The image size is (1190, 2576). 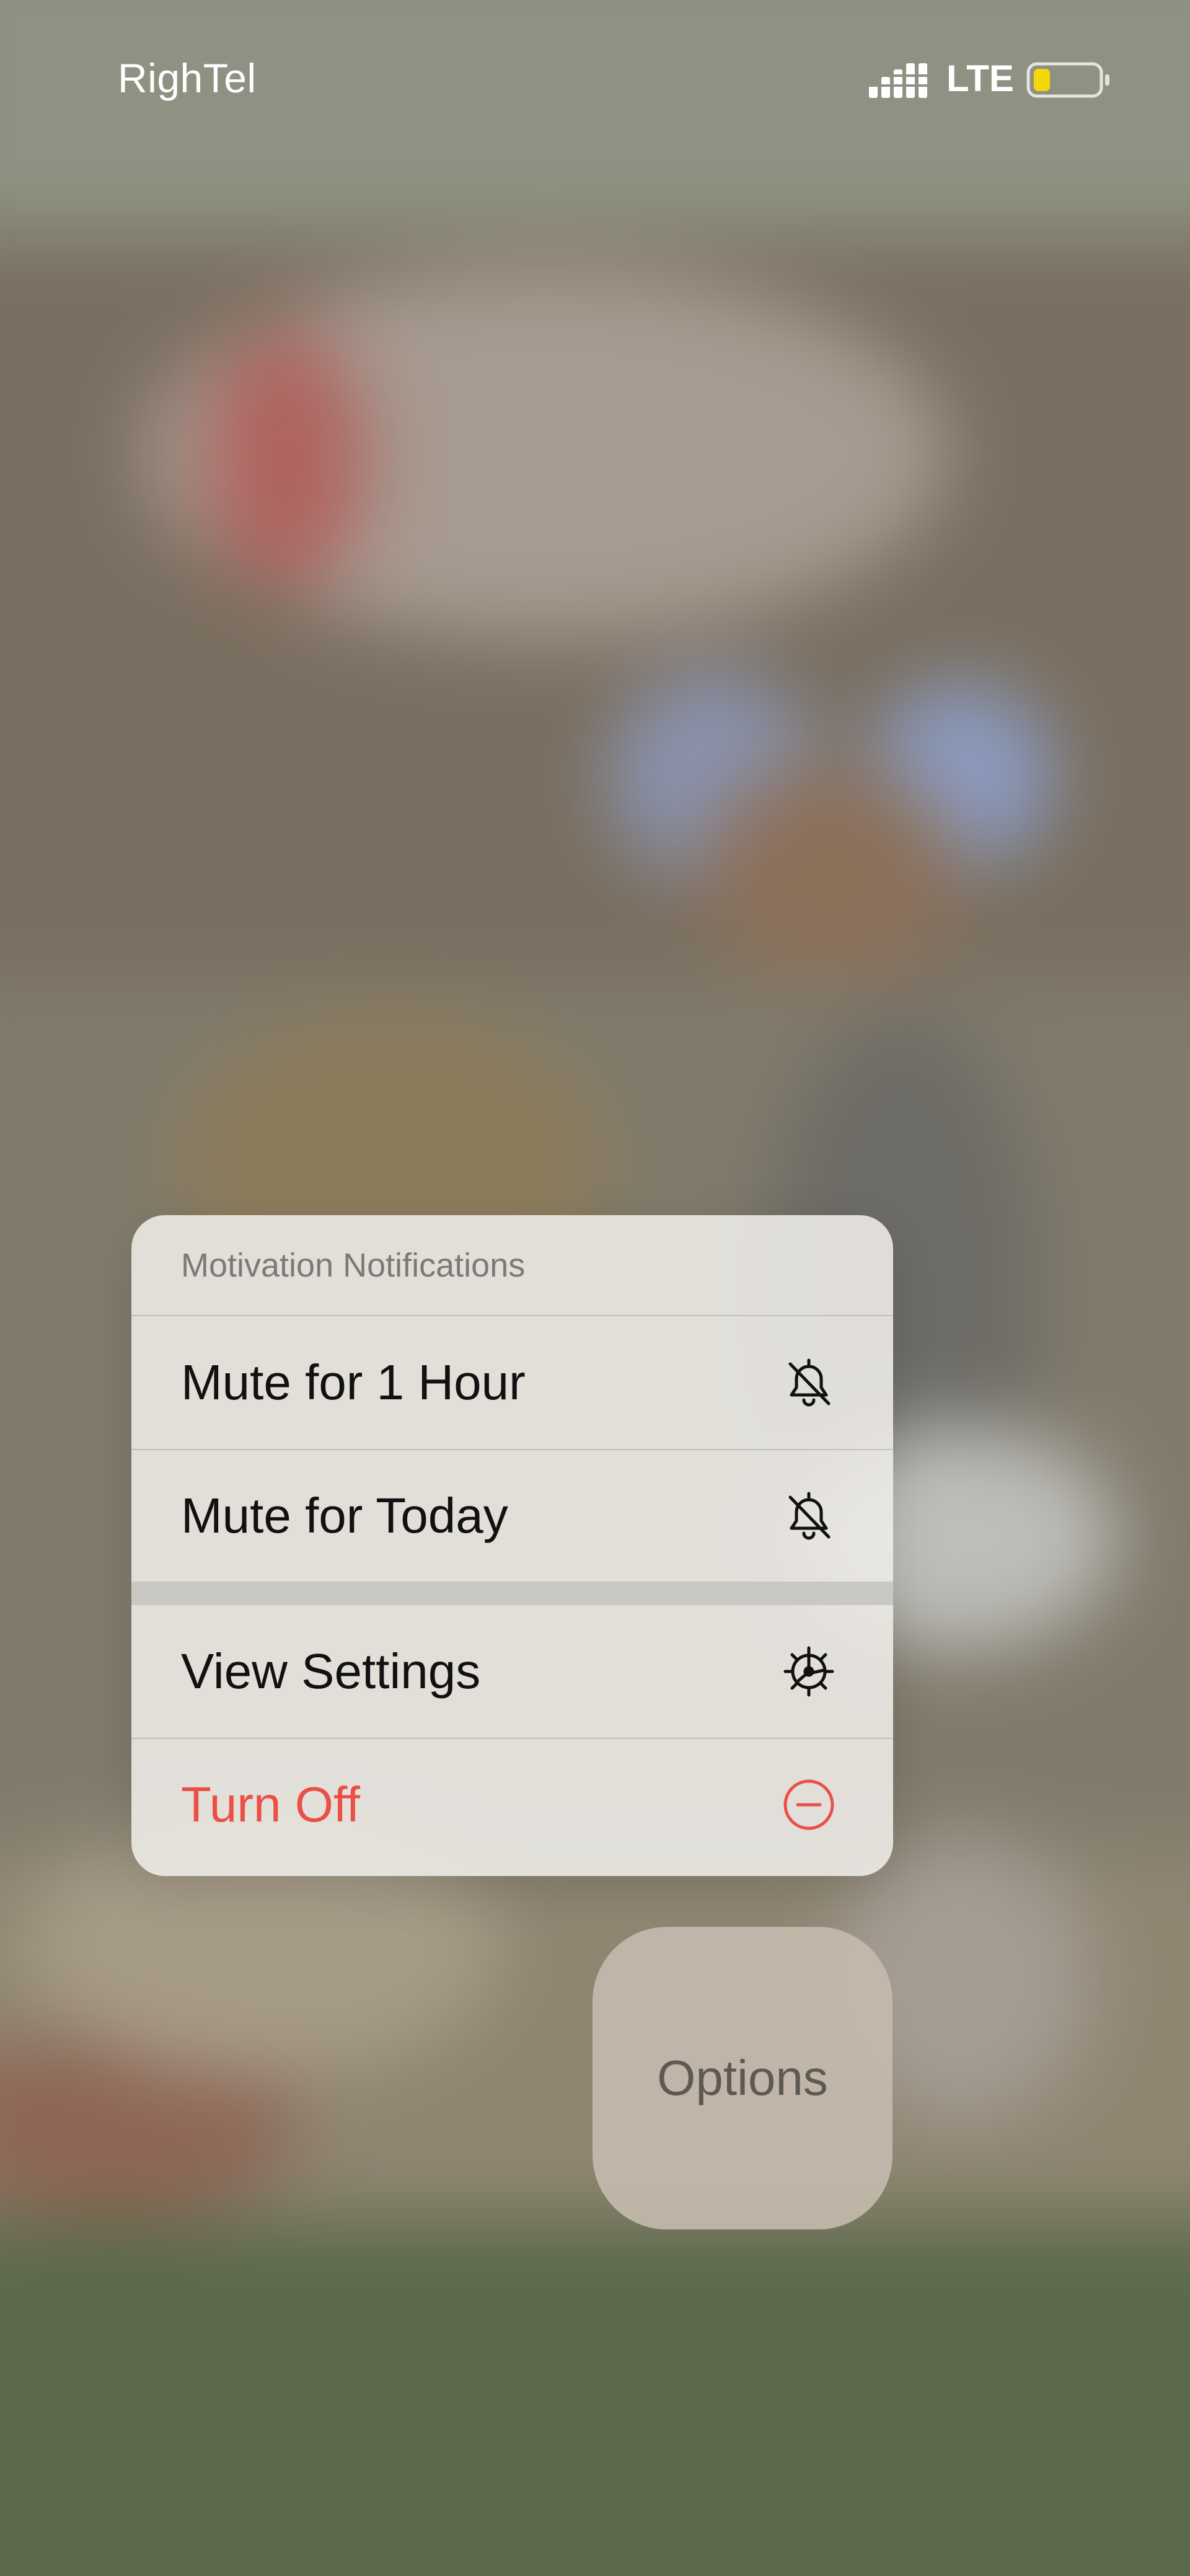 What do you see at coordinates (595, 80) in the screenshot?
I see `status-bar: RighTel LTE` at bounding box center [595, 80].